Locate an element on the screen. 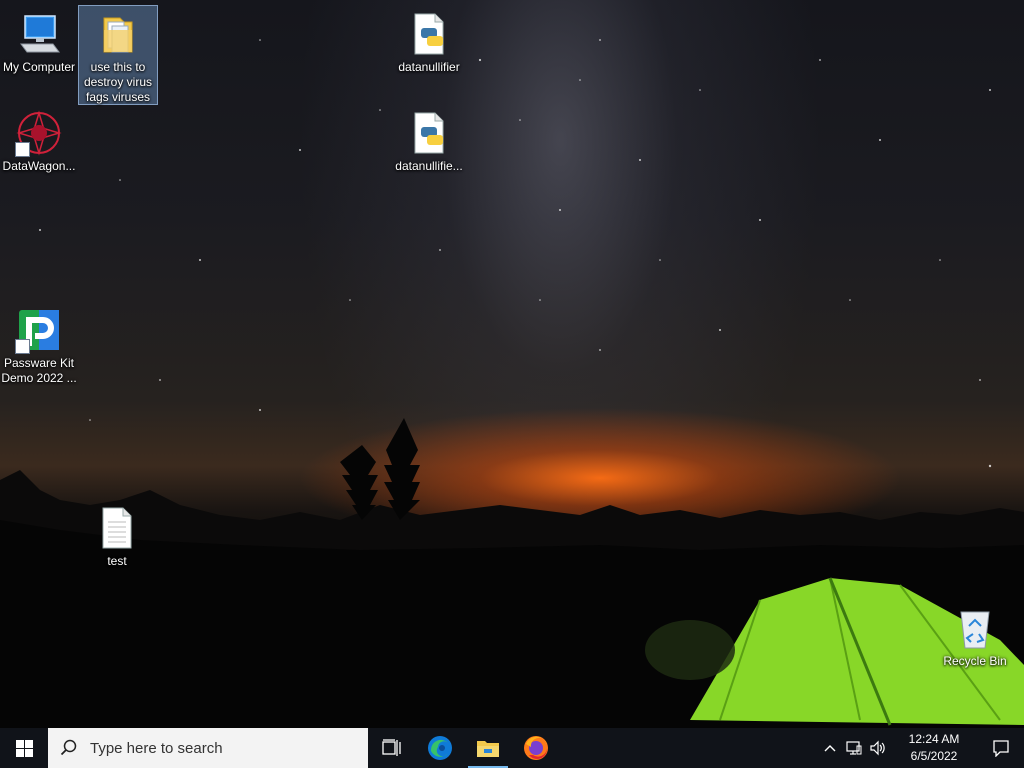 The height and width of the screenshot is (768, 1024). test-desktop-icon: test is located at coordinates (117, 534).